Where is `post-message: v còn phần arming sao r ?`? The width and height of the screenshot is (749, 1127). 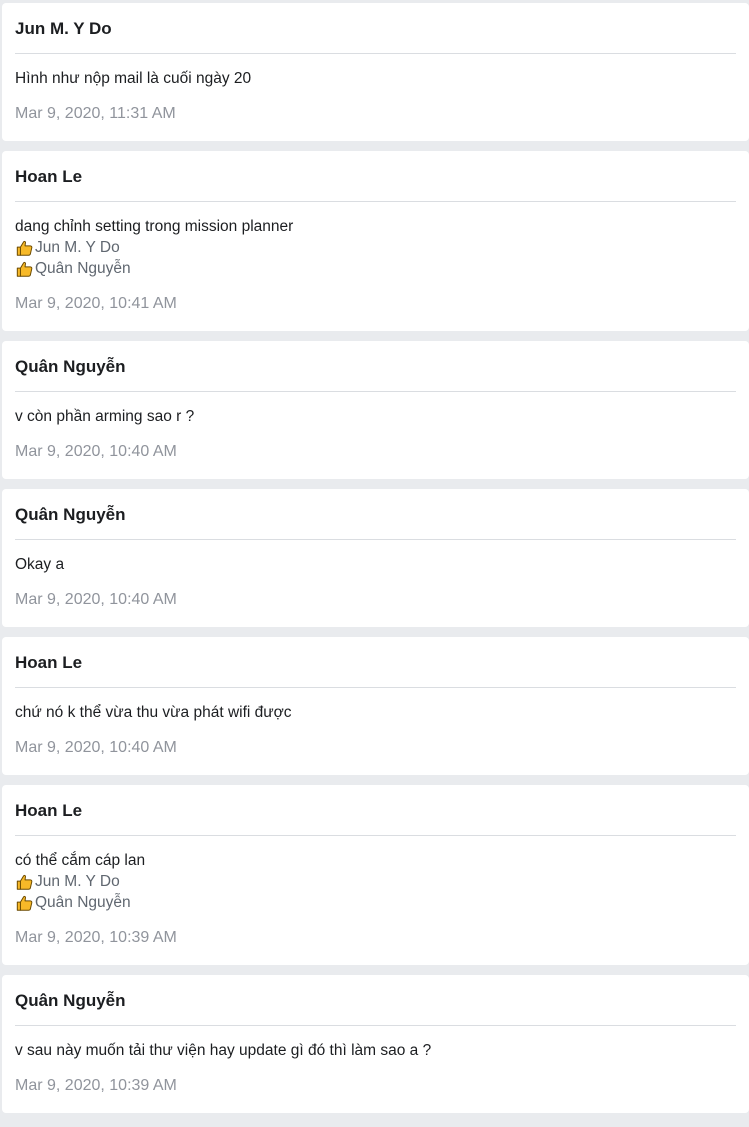 post-message: v còn phần arming sao r ? is located at coordinates (105, 416).